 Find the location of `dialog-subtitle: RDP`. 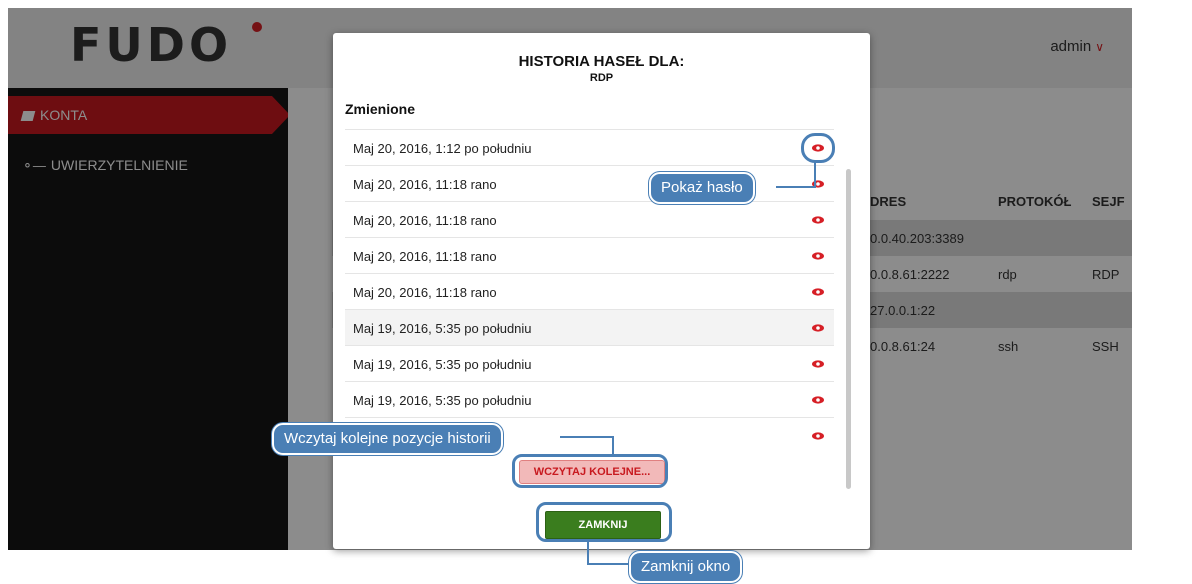

dialog-subtitle: RDP is located at coordinates (601, 78).